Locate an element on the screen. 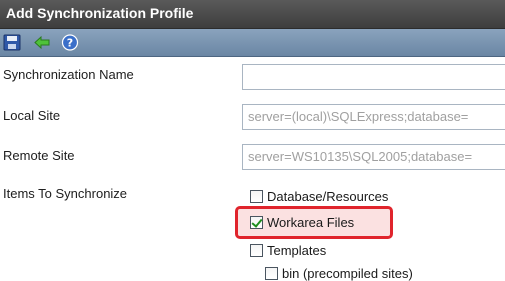 The height and width of the screenshot is (281, 505). checkbox-row-templates: Templates is located at coordinates (288, 250).